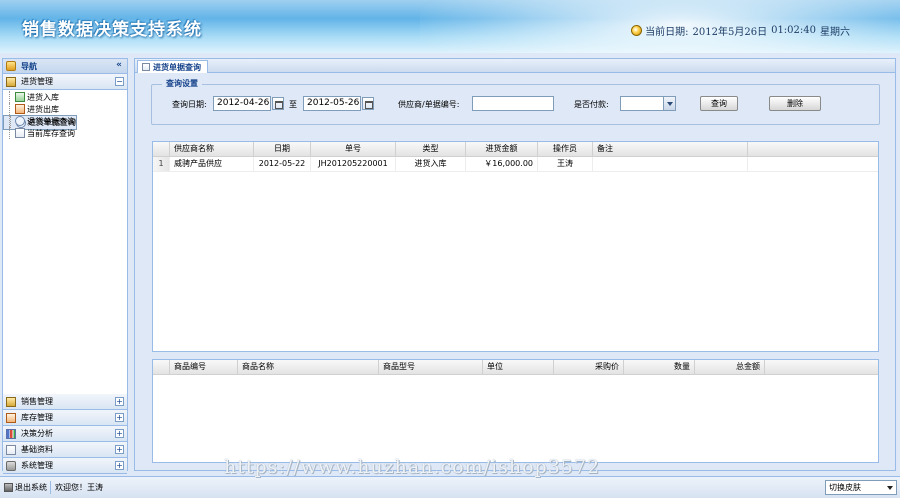 Image resolution: width=900 pixels, height=498 pixels. What do you see at coordinates (29, 66) in the screenshot?
I see `nav-title: 导航` at bounding box center [29, 66].